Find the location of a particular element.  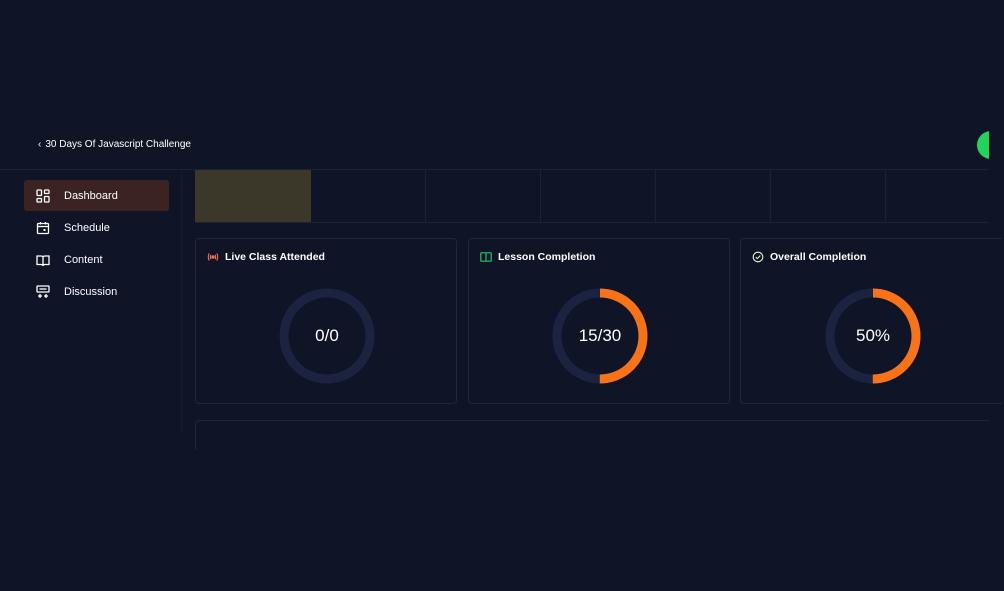

sidebar-item-label: Discussion is located at coordinates (91, 291).